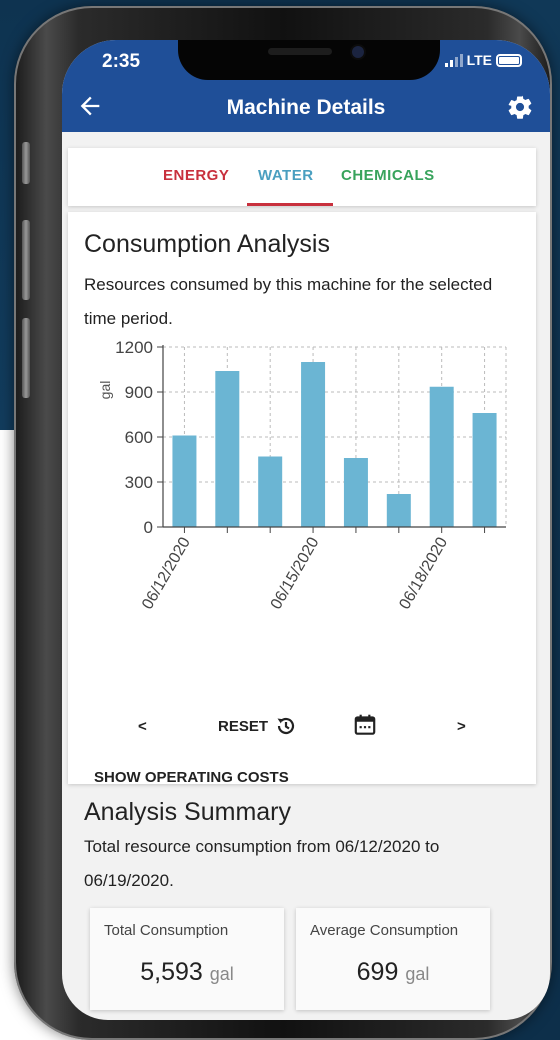 The image size is (560, 1040). Describe the element at coordinates (479, 60) in the screenshot. I see `network-label: LTE` at that location.